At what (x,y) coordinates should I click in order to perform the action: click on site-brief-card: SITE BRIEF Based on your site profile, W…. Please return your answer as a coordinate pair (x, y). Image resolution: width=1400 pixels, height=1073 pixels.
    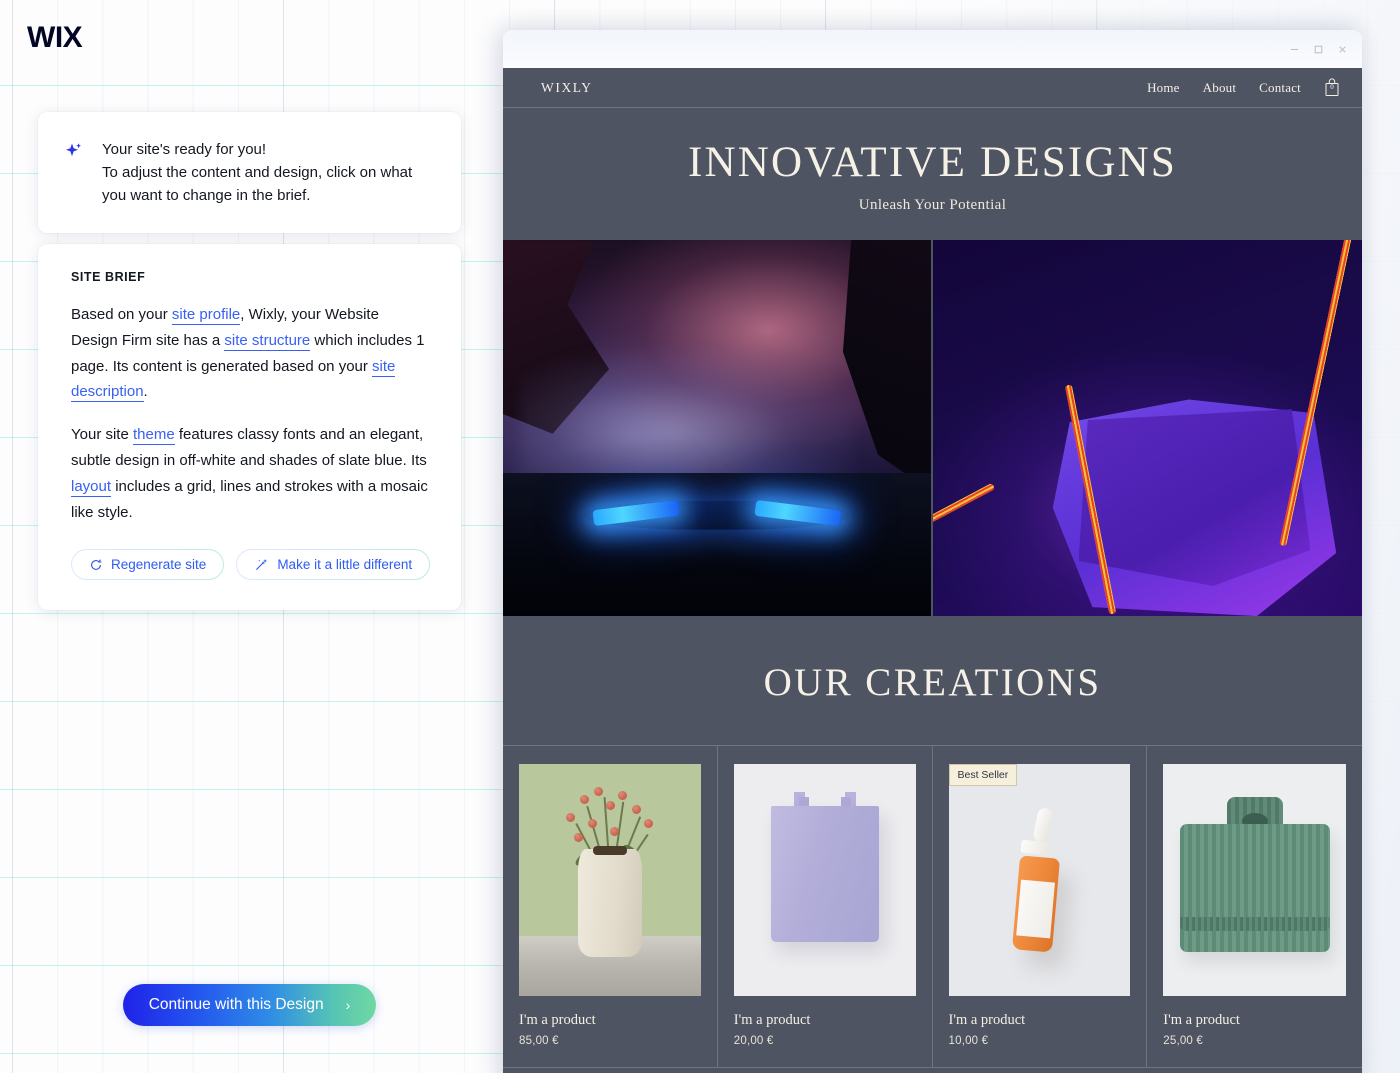
    Looking at the image, I should click on (249, 427).